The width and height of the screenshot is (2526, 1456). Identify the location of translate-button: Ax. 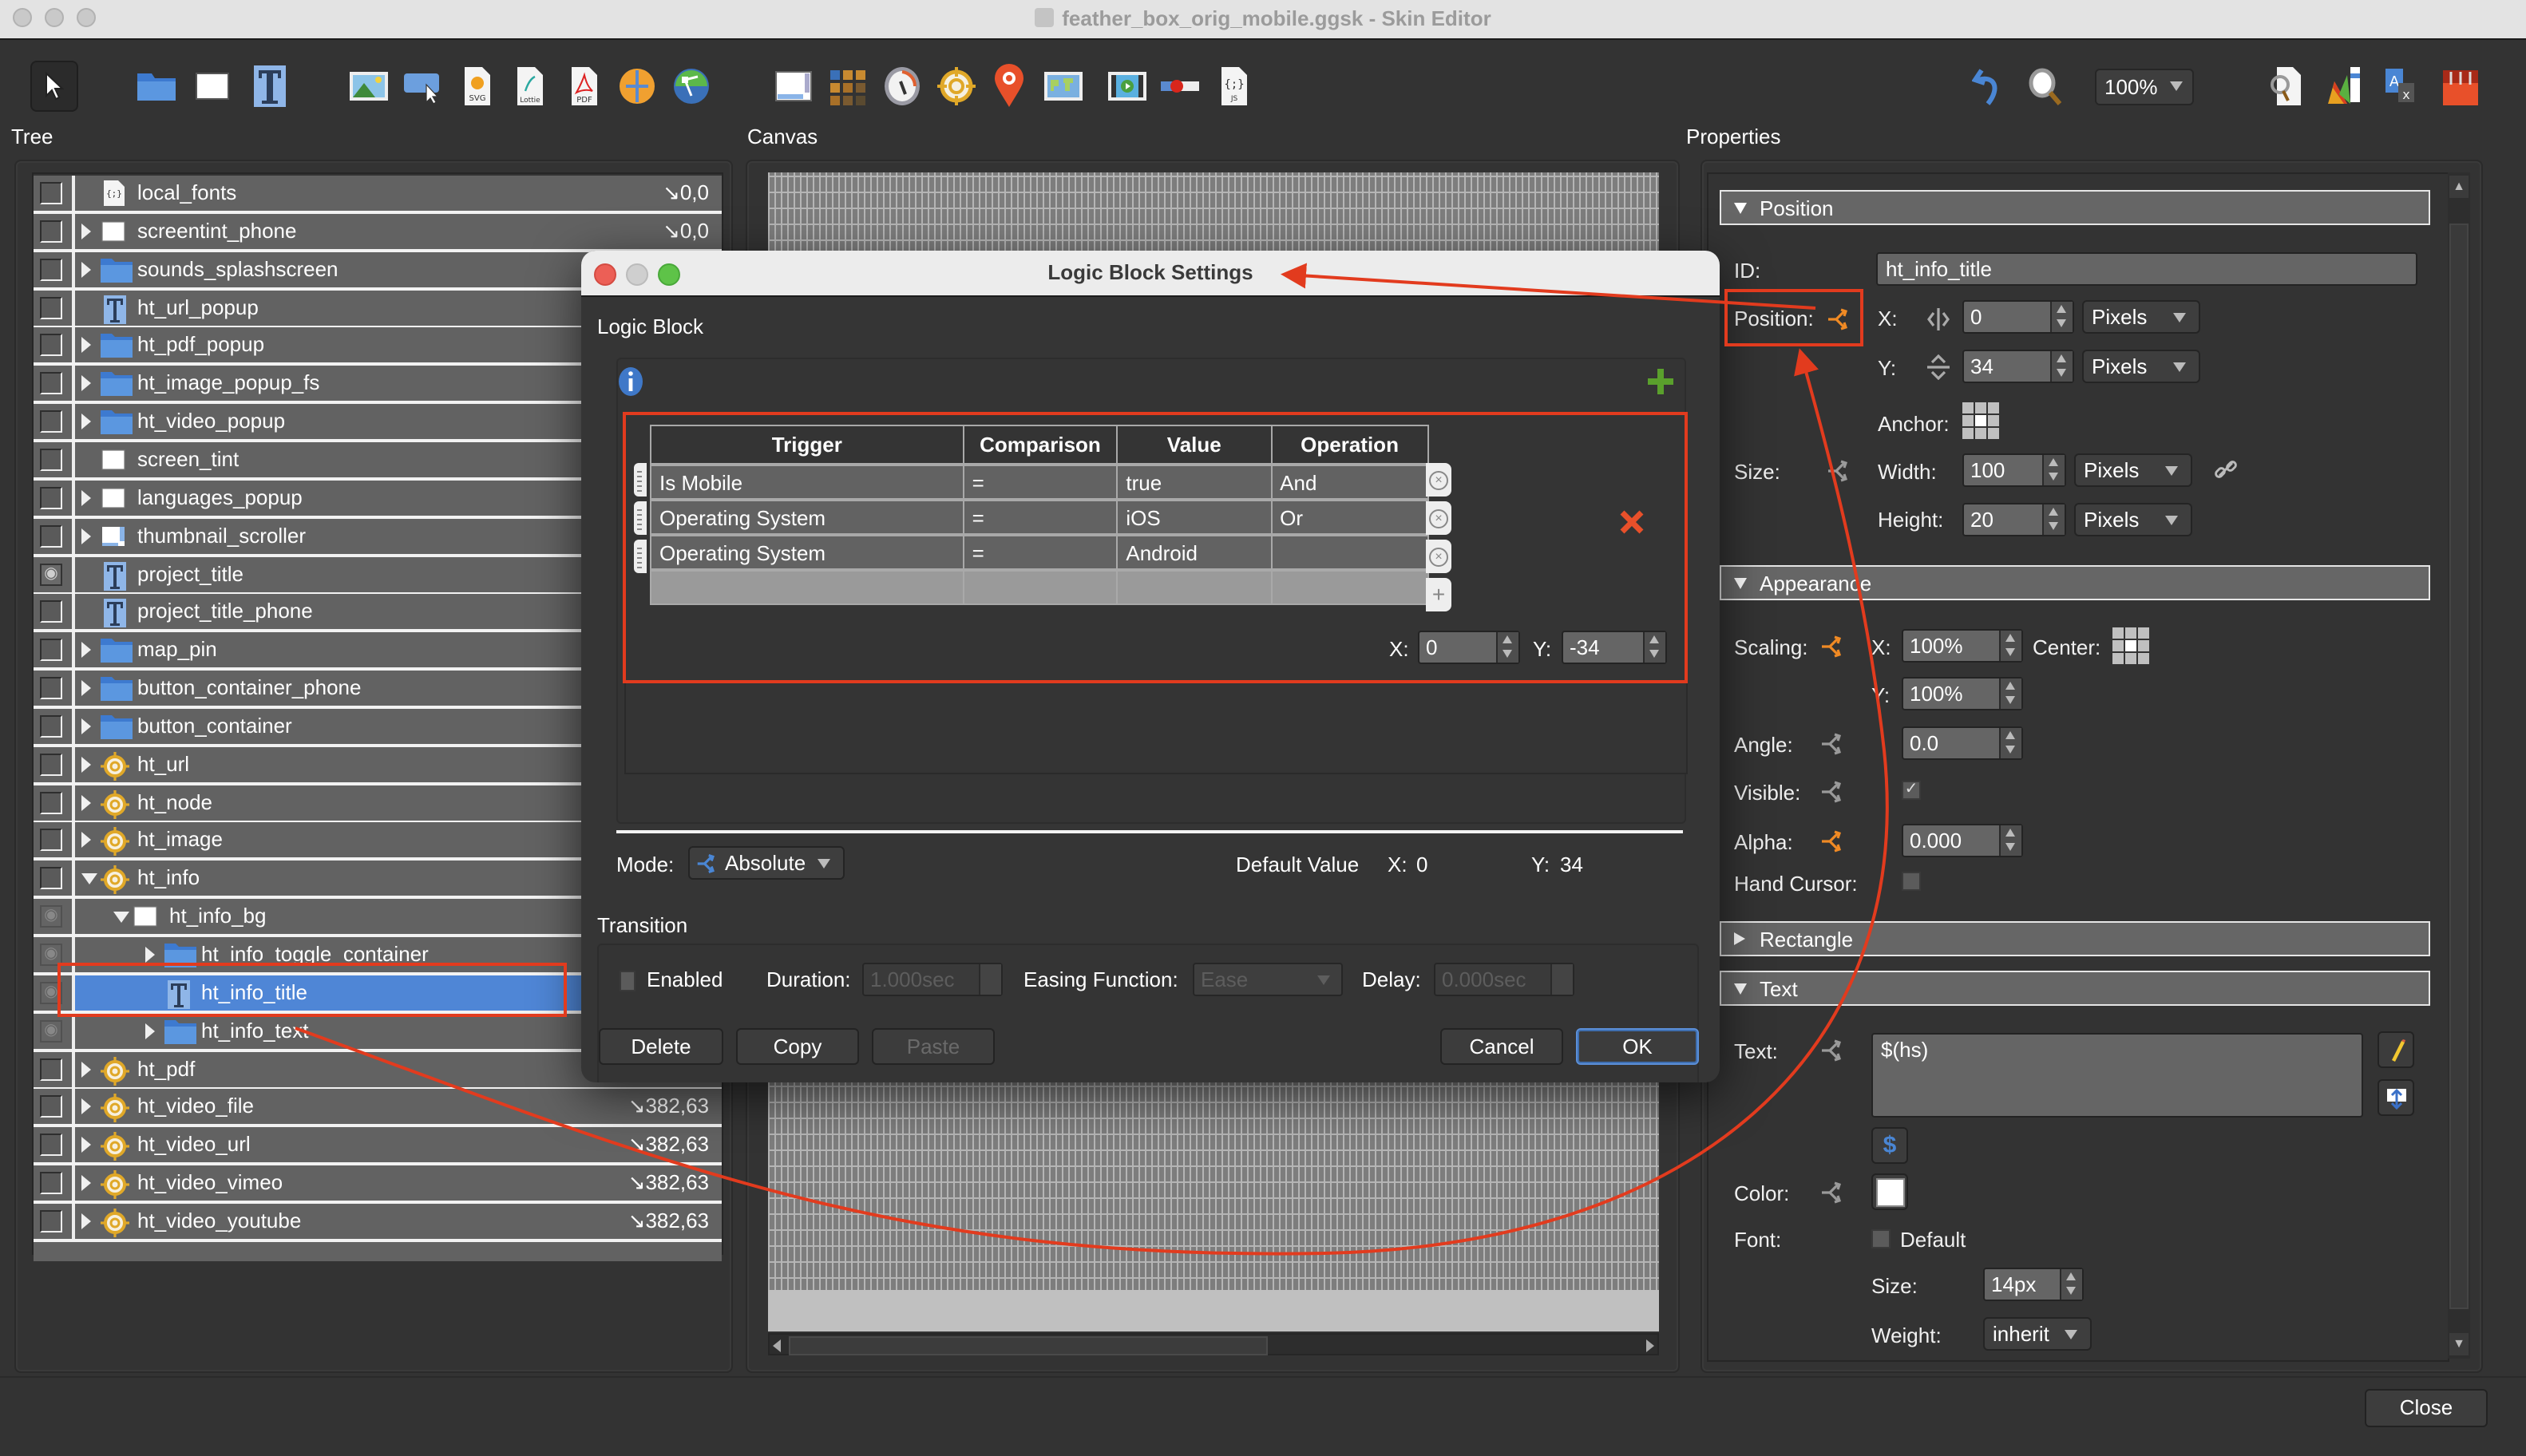
(2402, 86).